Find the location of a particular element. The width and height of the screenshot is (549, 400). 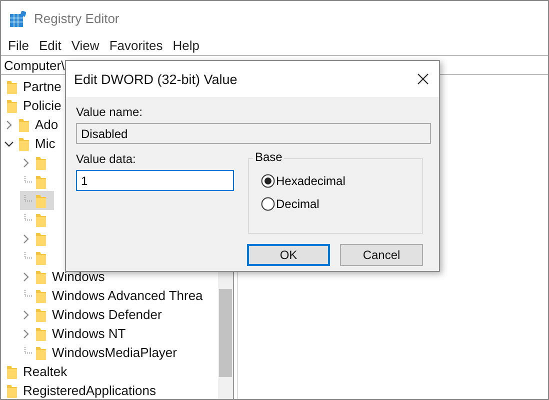

window-title: Registry Editor is located at coordinates (77, 18).